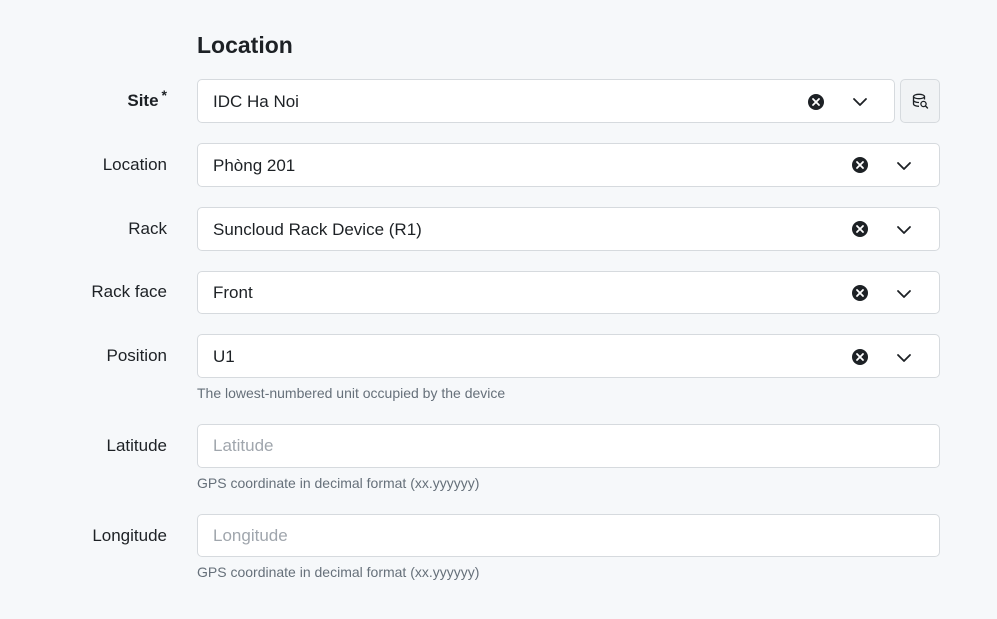  Describe the element at coordinates (256, 101) in the screenshot. I see `site-select-value: IDC Ha Noi` at that location.